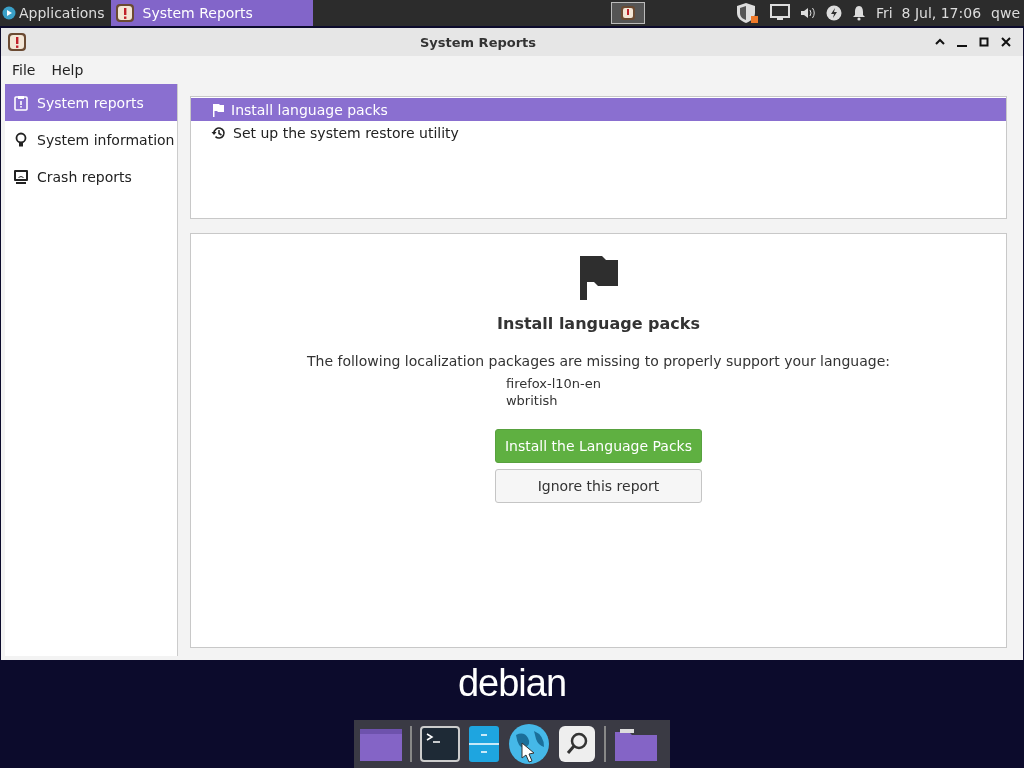 Image resolution: width=1024 pixels, height=768 pixels. Describe the element at coordinates (1006, 42) in the screenshot. I see `close-icon` at that location.